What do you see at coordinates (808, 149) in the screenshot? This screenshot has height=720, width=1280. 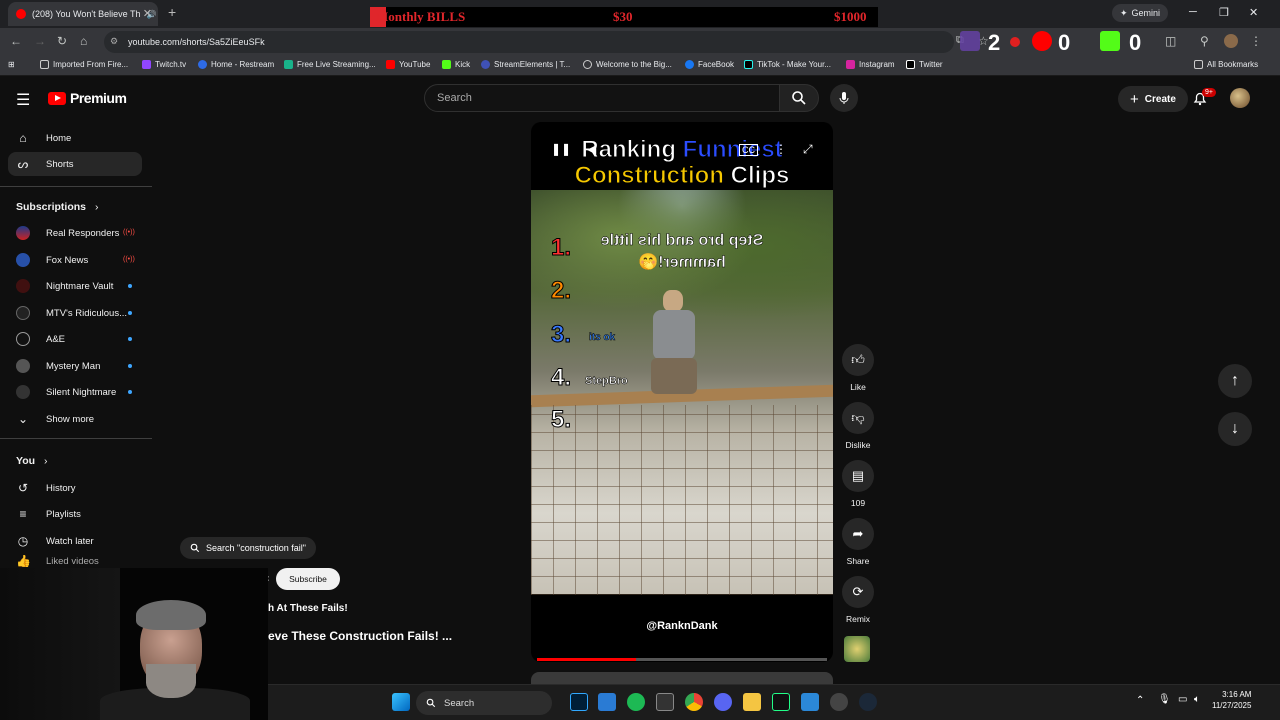 I see `fullscreen-icon: ⤢` at bounding box center [808, 149].